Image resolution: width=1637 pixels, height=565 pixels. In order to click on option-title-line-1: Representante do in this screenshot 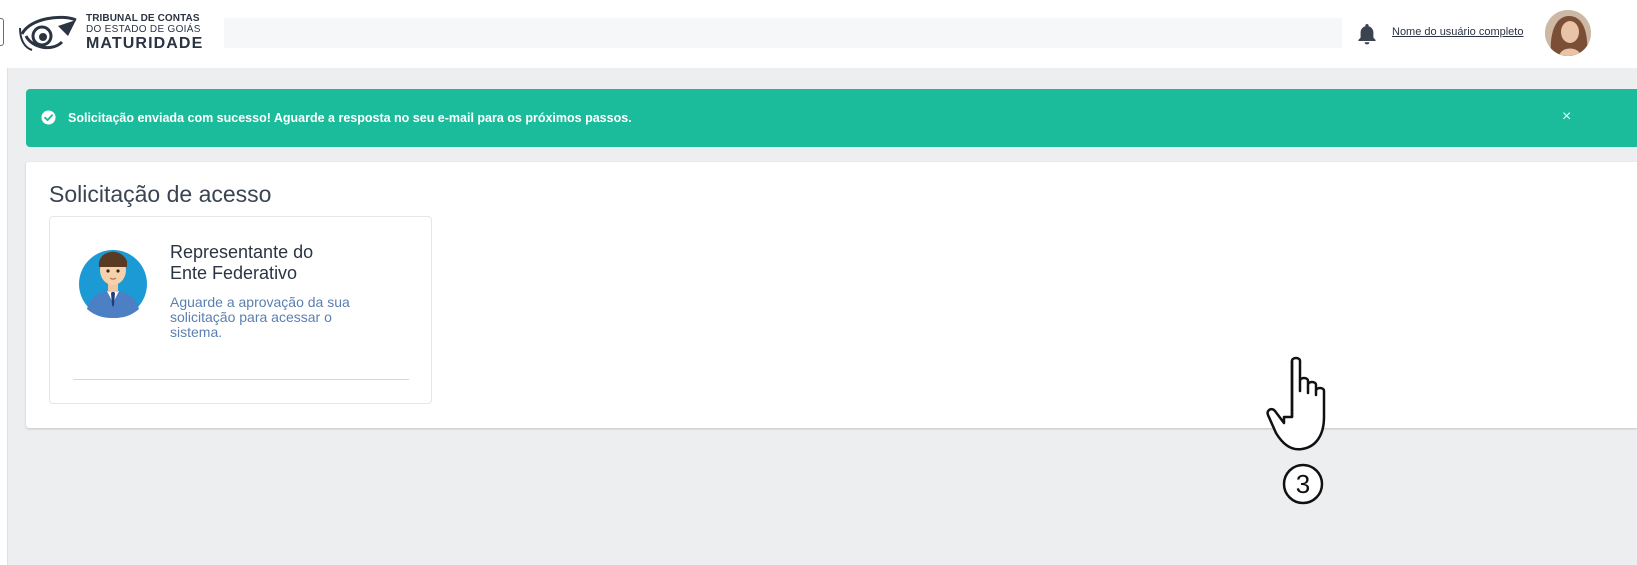, I will do `click(242, 252)`.